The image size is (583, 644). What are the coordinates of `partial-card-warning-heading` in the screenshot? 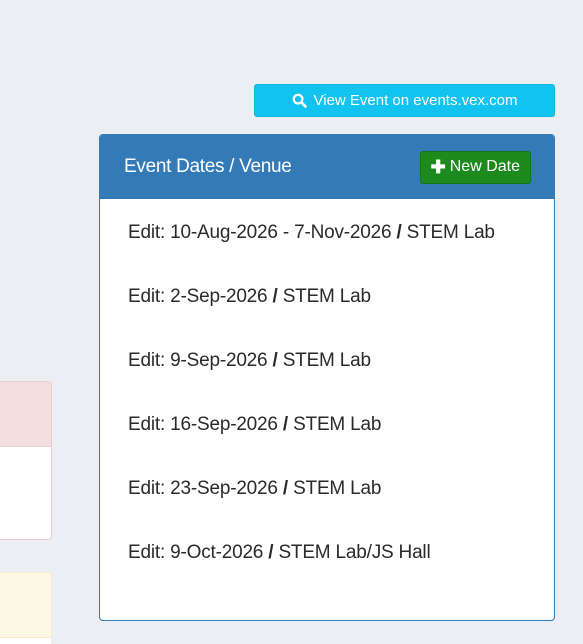 It's located at (25, 605).